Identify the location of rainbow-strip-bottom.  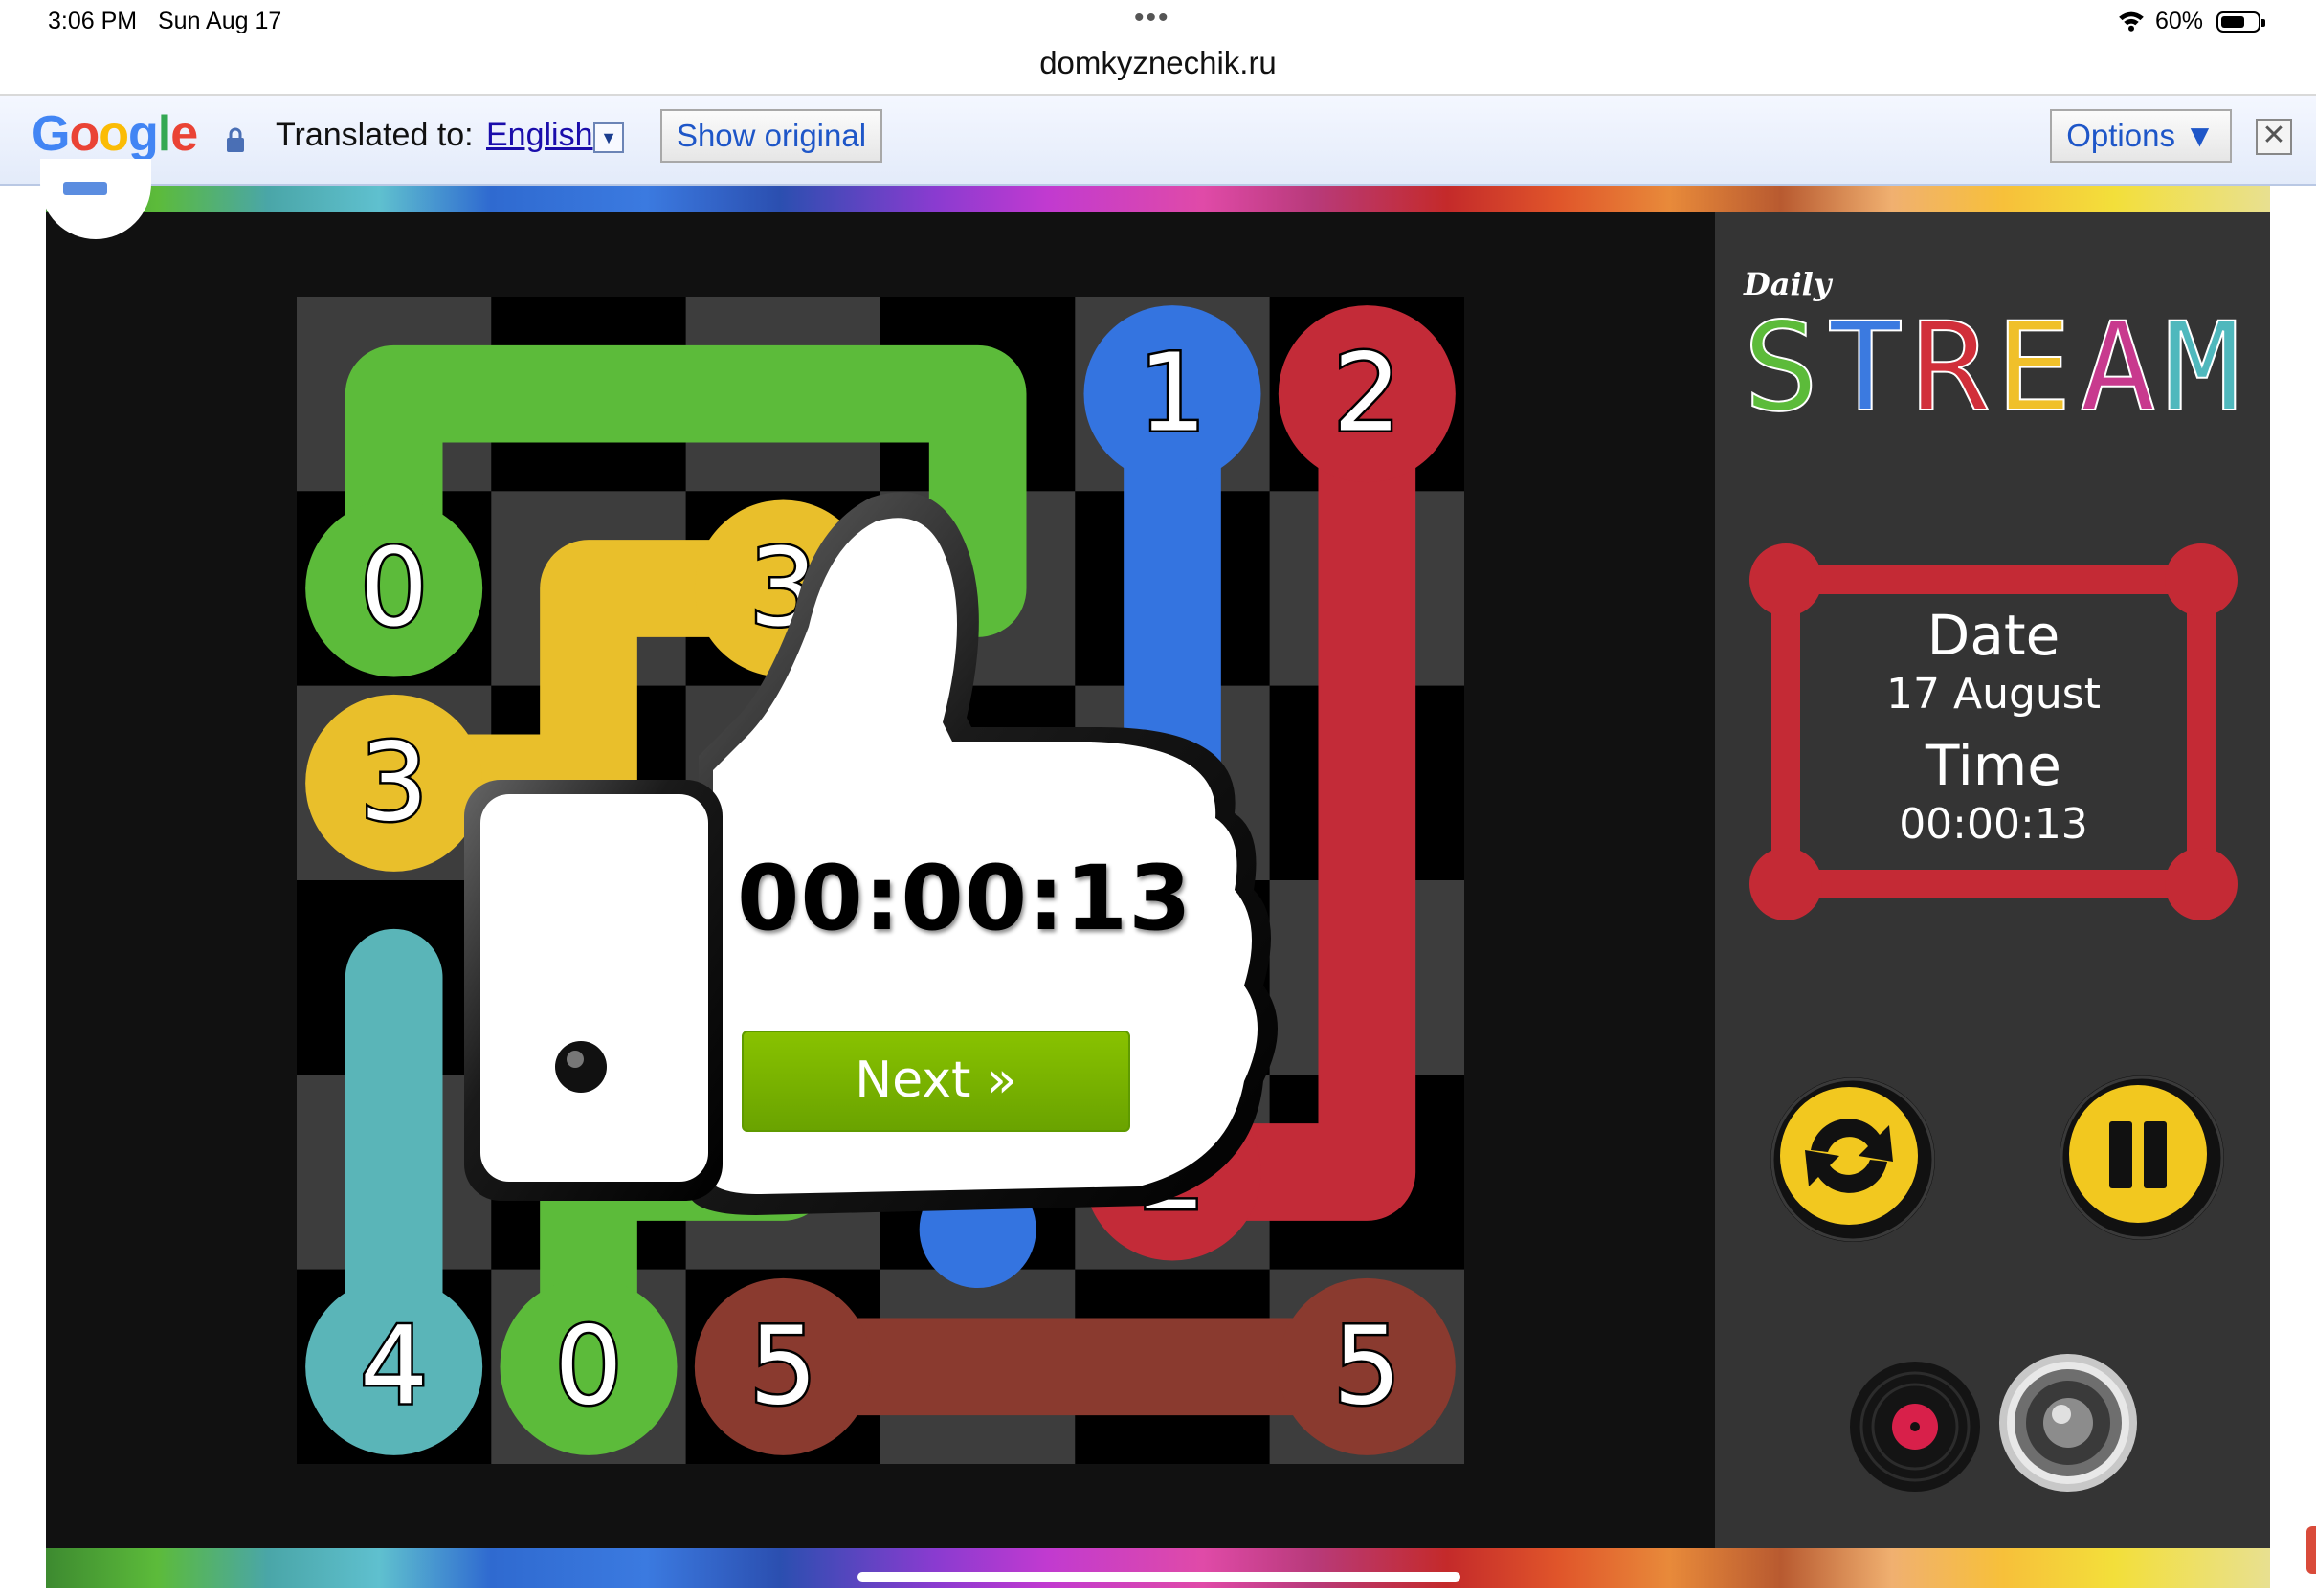
(1158, 1568).